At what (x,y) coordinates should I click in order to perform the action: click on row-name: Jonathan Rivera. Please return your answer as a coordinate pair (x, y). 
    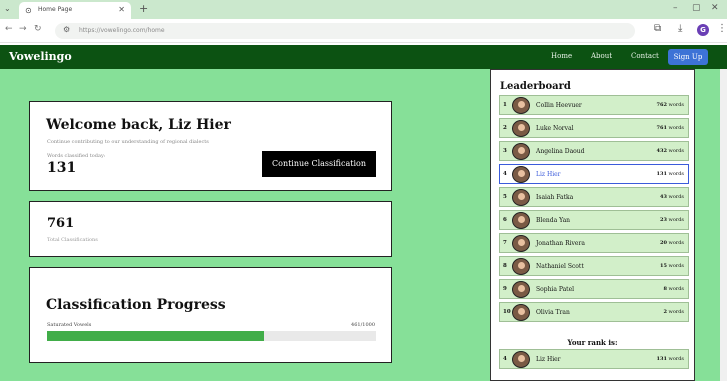
    Looking at the image, I should click on (560, 243).